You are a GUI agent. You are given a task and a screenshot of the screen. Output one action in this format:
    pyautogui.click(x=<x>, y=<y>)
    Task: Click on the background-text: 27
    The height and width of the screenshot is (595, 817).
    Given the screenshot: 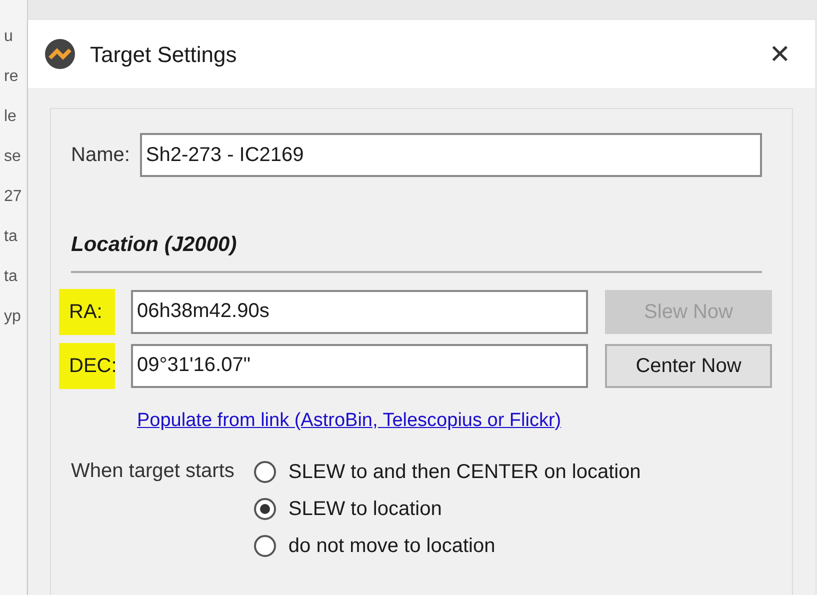 What is the action you would take?
    pyautogui.click(x=13, y=197)
    